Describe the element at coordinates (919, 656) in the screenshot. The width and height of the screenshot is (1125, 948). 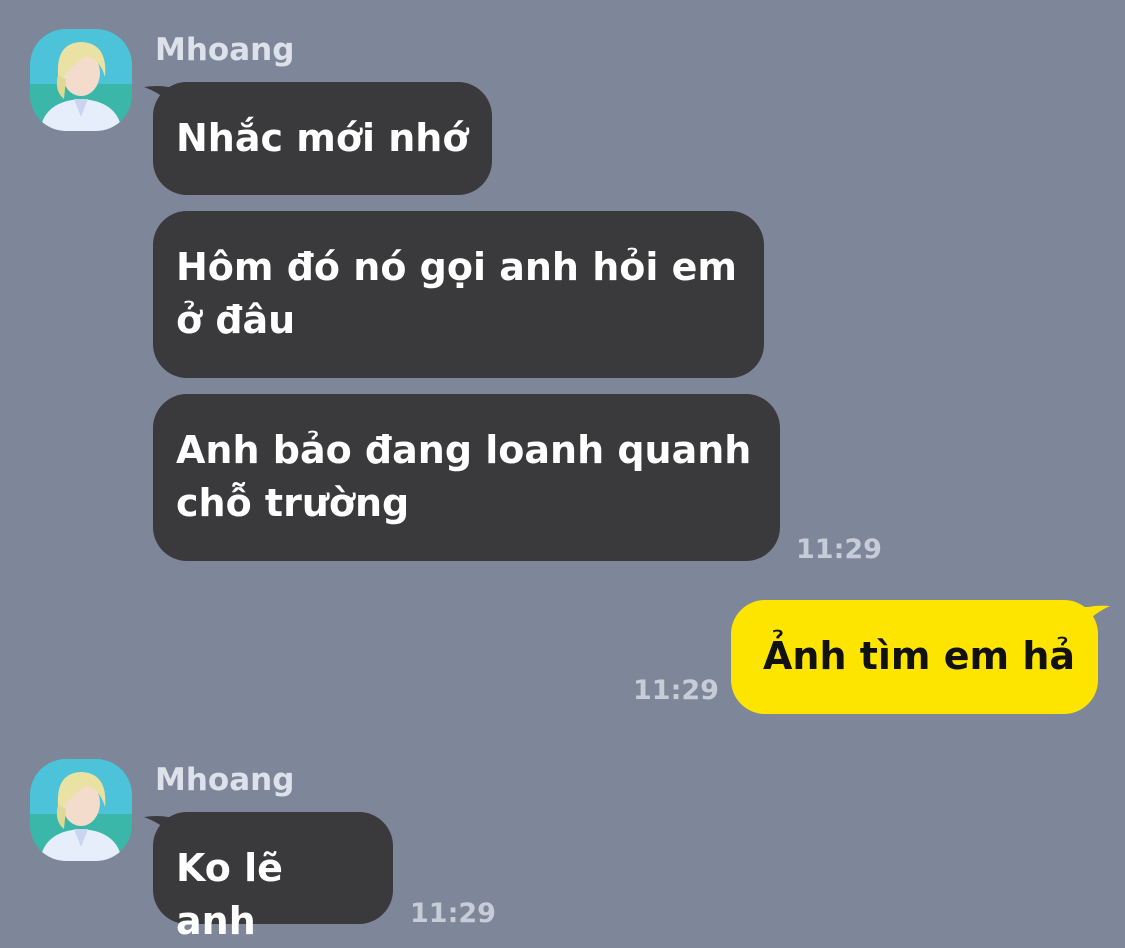
I see `message-text: Ảnh tìm em hả` at that location.